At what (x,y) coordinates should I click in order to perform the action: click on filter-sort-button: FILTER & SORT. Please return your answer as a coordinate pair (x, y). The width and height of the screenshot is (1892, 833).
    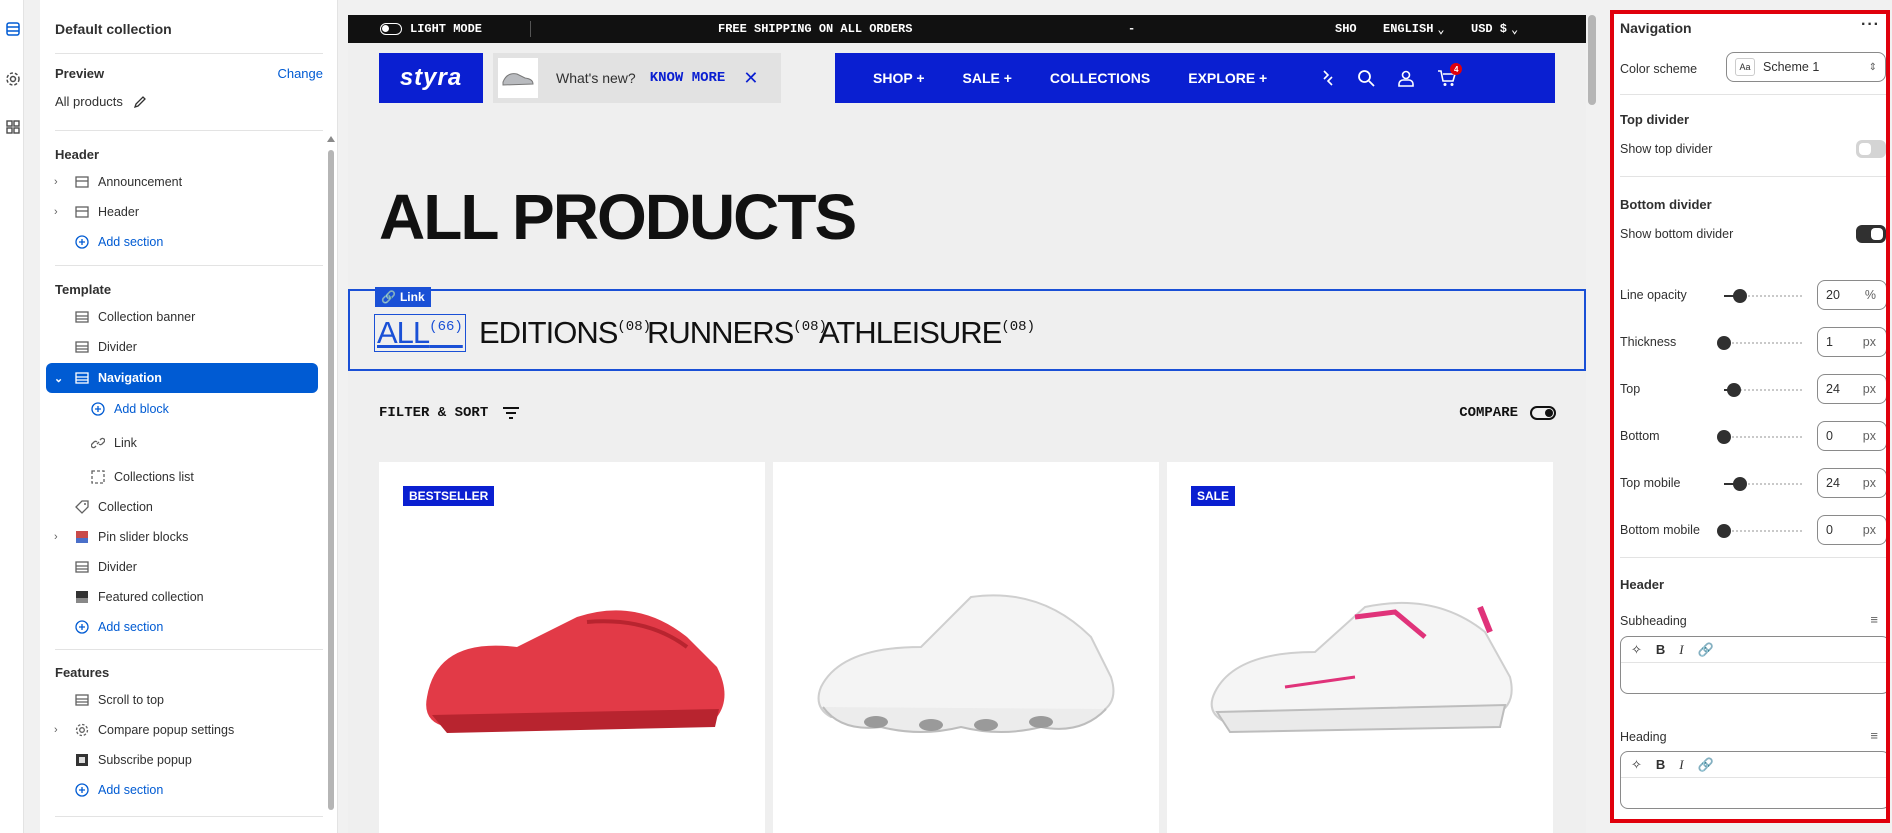
    Looking at the image, I should click on (449, 413).